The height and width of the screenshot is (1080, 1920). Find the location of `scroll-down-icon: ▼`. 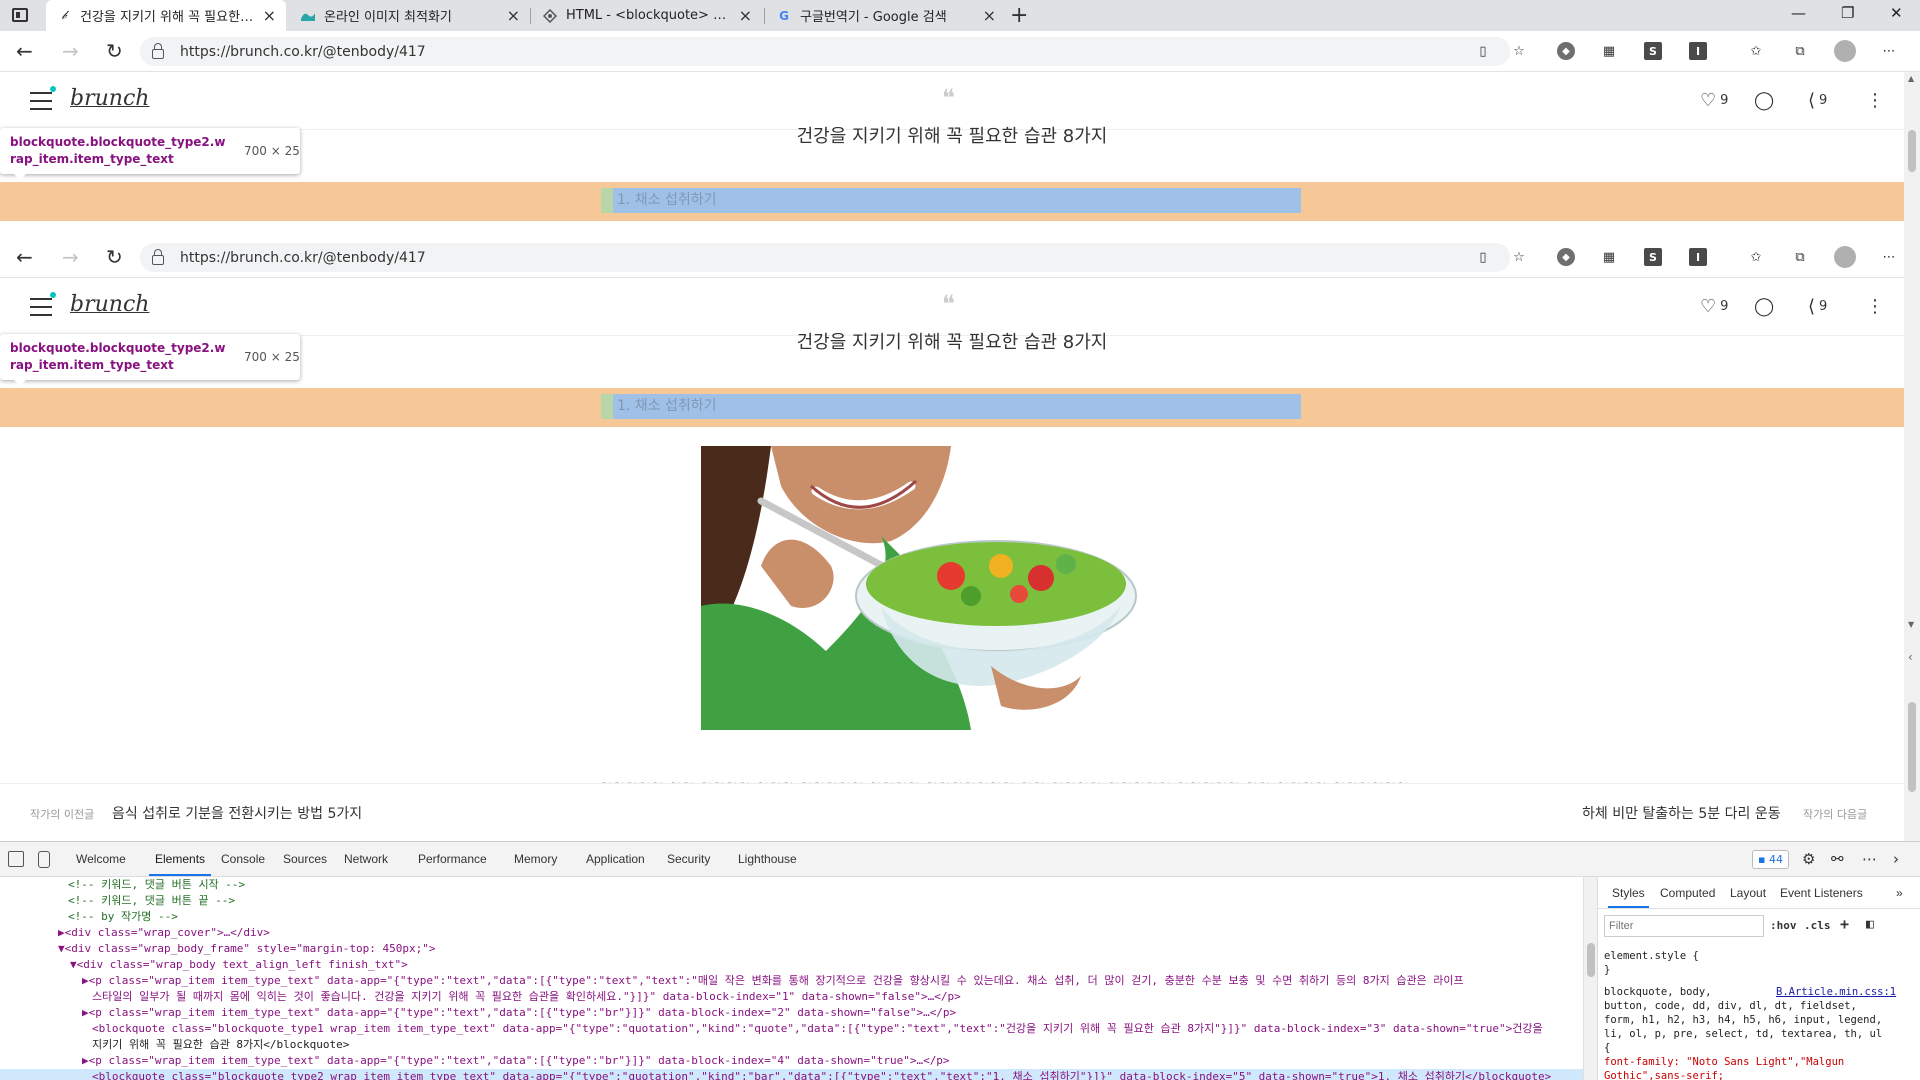

scroll-down-icon: ▼ is located at coordinates (1911, 624).